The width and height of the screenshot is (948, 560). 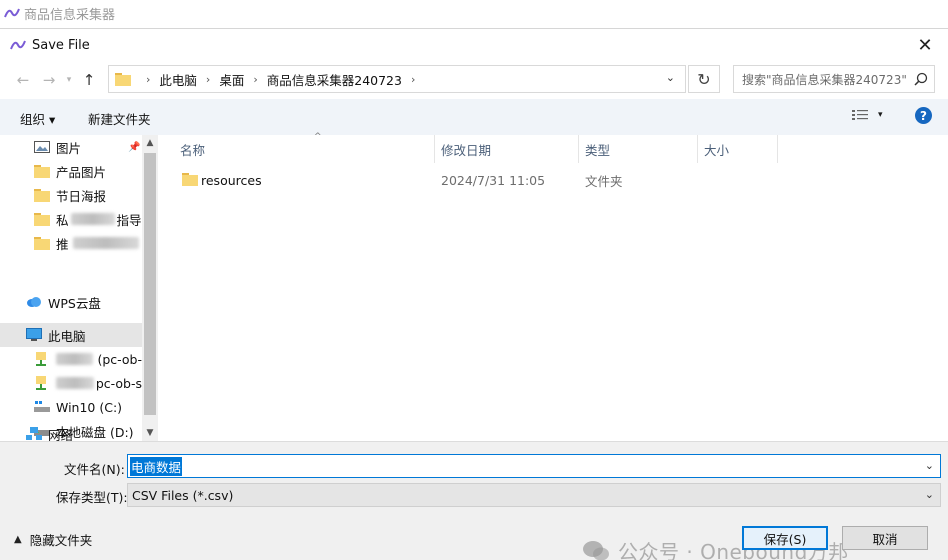 I want to click on nav-item-wps-cloud: WPS云盘, so click(x=71, y=302).